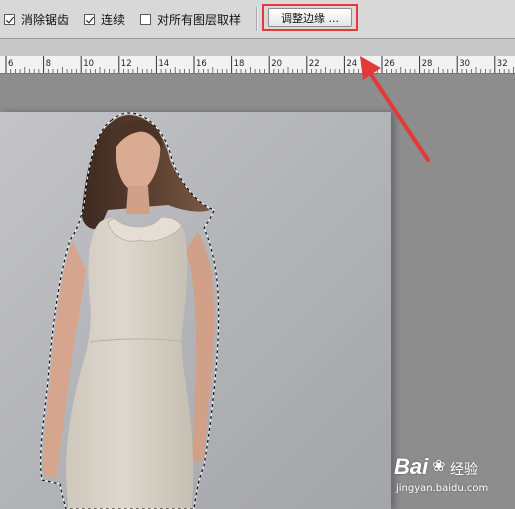 The image size is (515, 509). What do you see at coordinates (411, 466) in the screenshot?
I see `watermark-logo: Bai` at bounding box center [411, 466].